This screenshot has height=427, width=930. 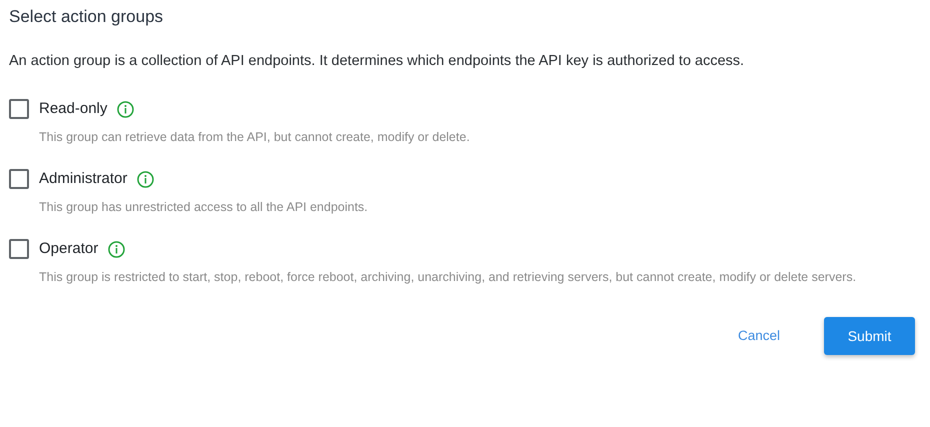 What do you see at coordinates (68, 249) in the screenshot?
I see `group-label: Operator` at bounding box center [68, 249].